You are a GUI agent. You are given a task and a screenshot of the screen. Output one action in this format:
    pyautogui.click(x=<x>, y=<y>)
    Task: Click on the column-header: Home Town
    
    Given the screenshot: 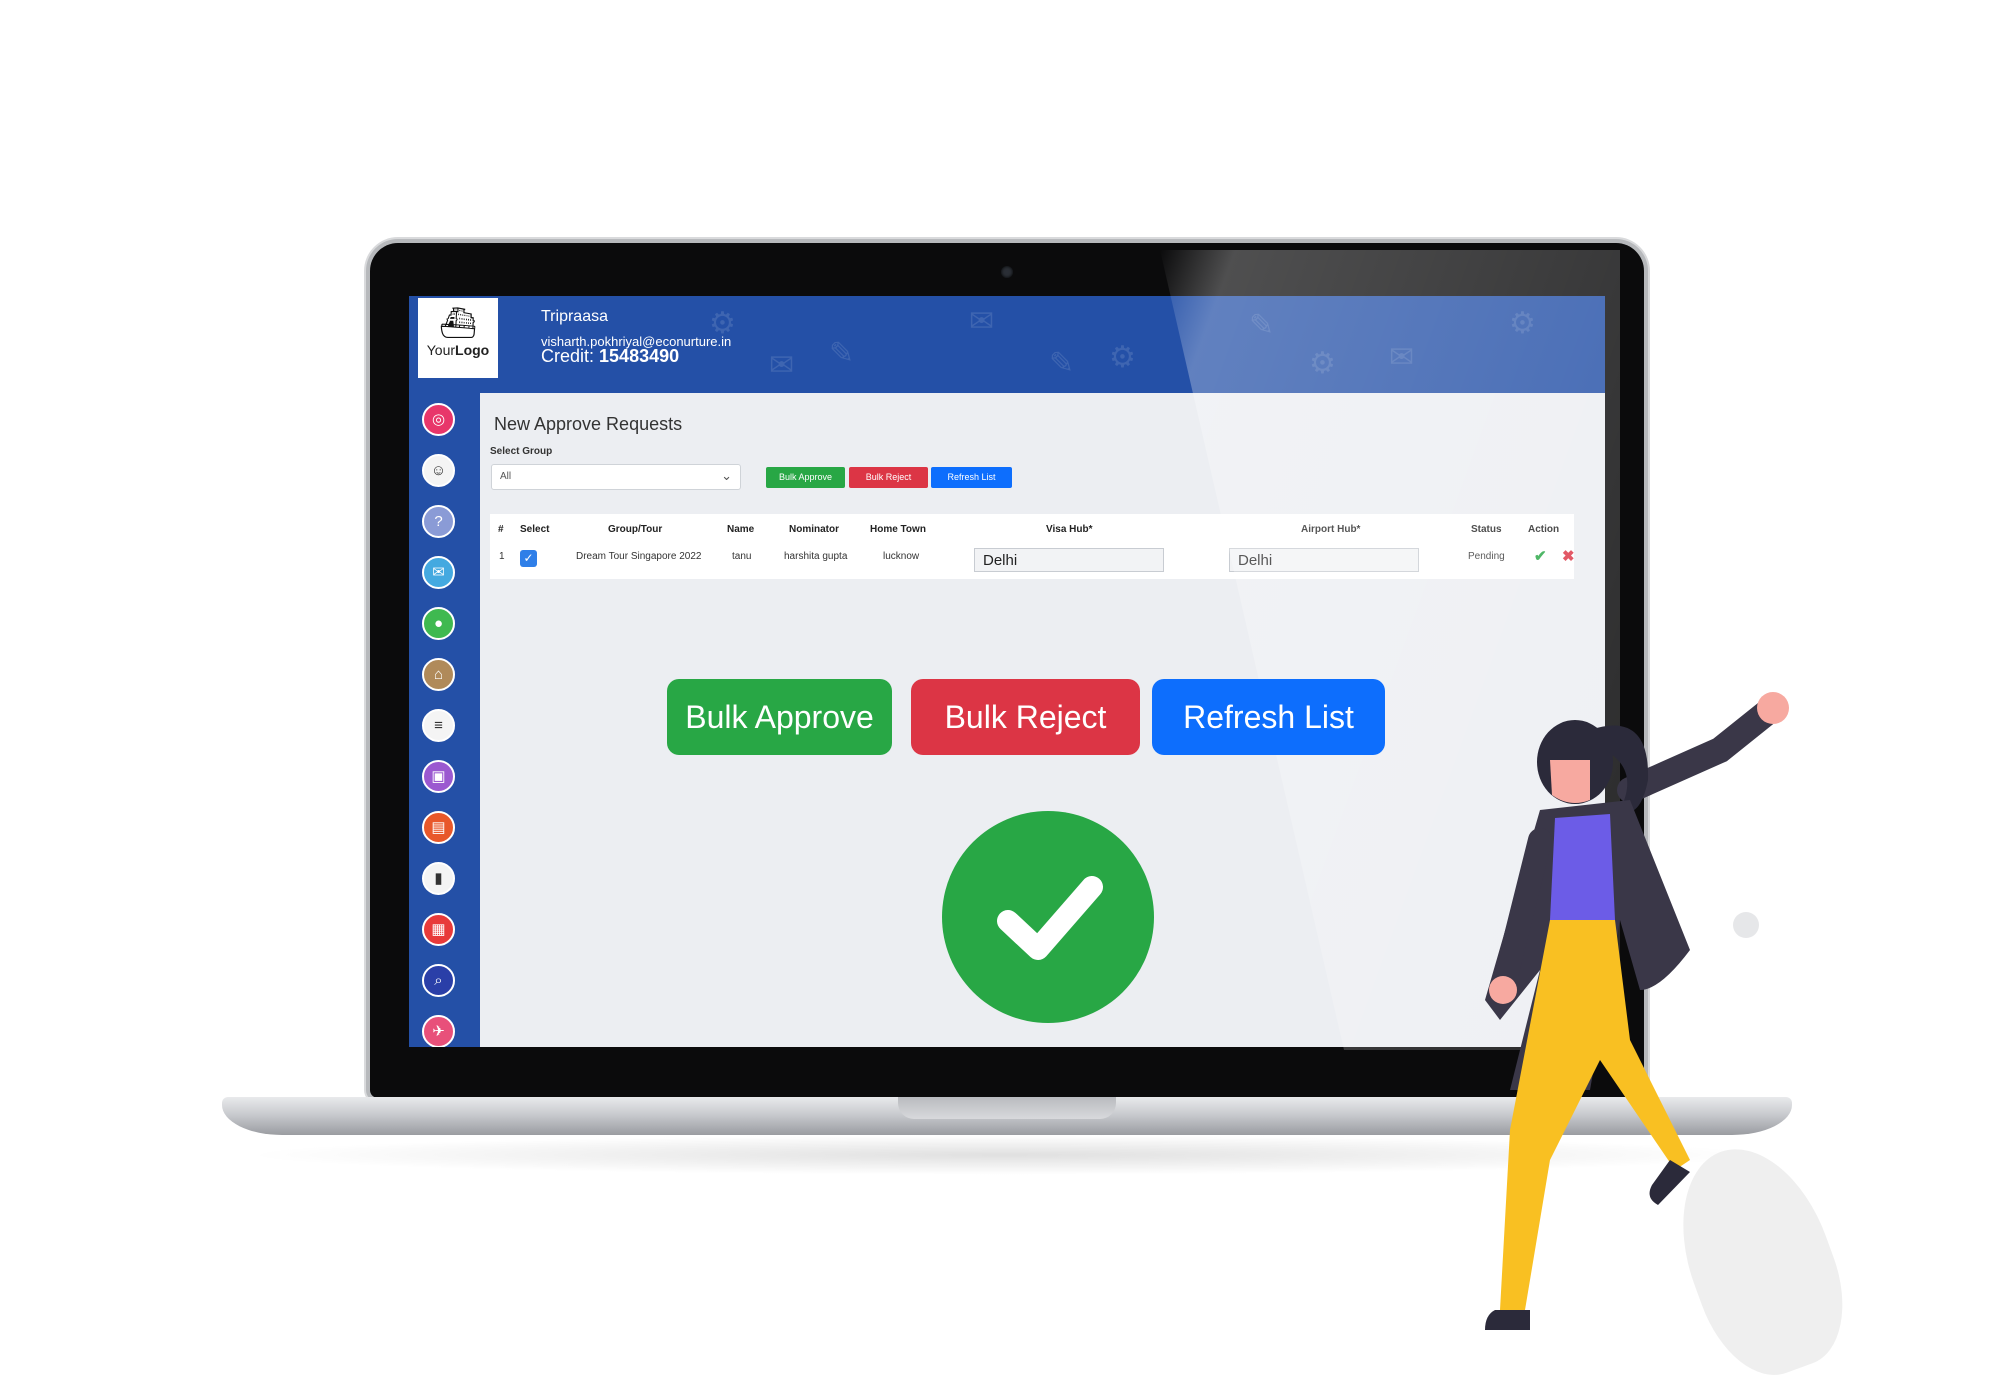 What is the action you would take?
    pyautogui.click(x=898, y=529)
    